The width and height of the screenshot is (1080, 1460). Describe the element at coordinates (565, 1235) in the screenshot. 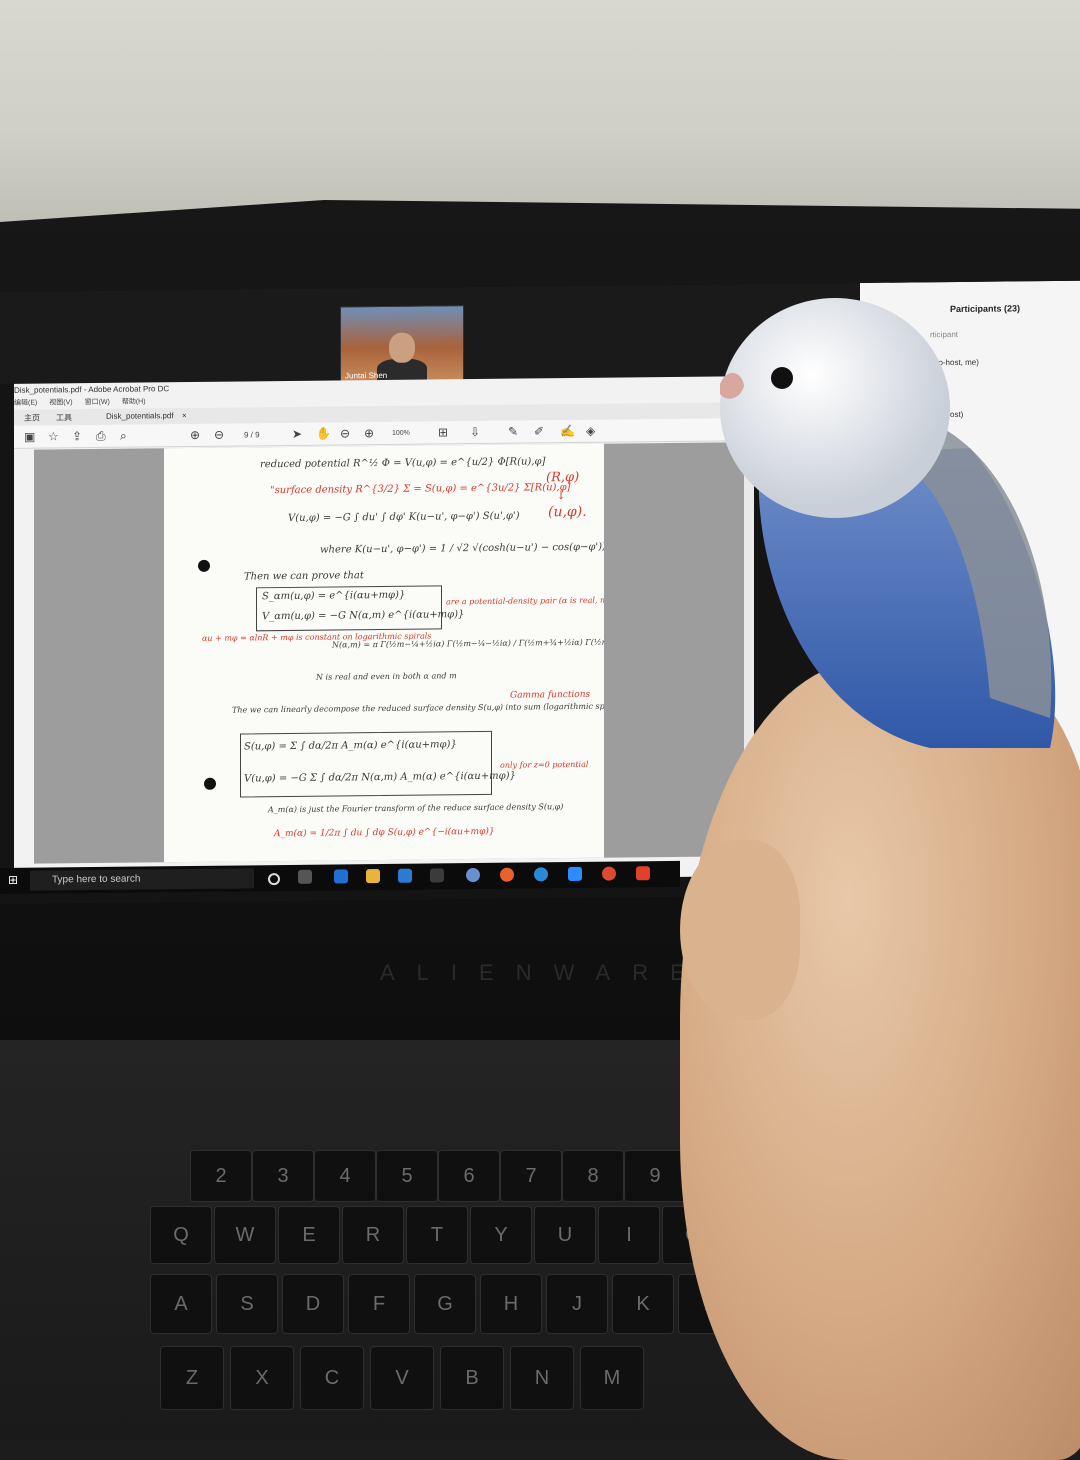

I see `key-u: U` at that location.